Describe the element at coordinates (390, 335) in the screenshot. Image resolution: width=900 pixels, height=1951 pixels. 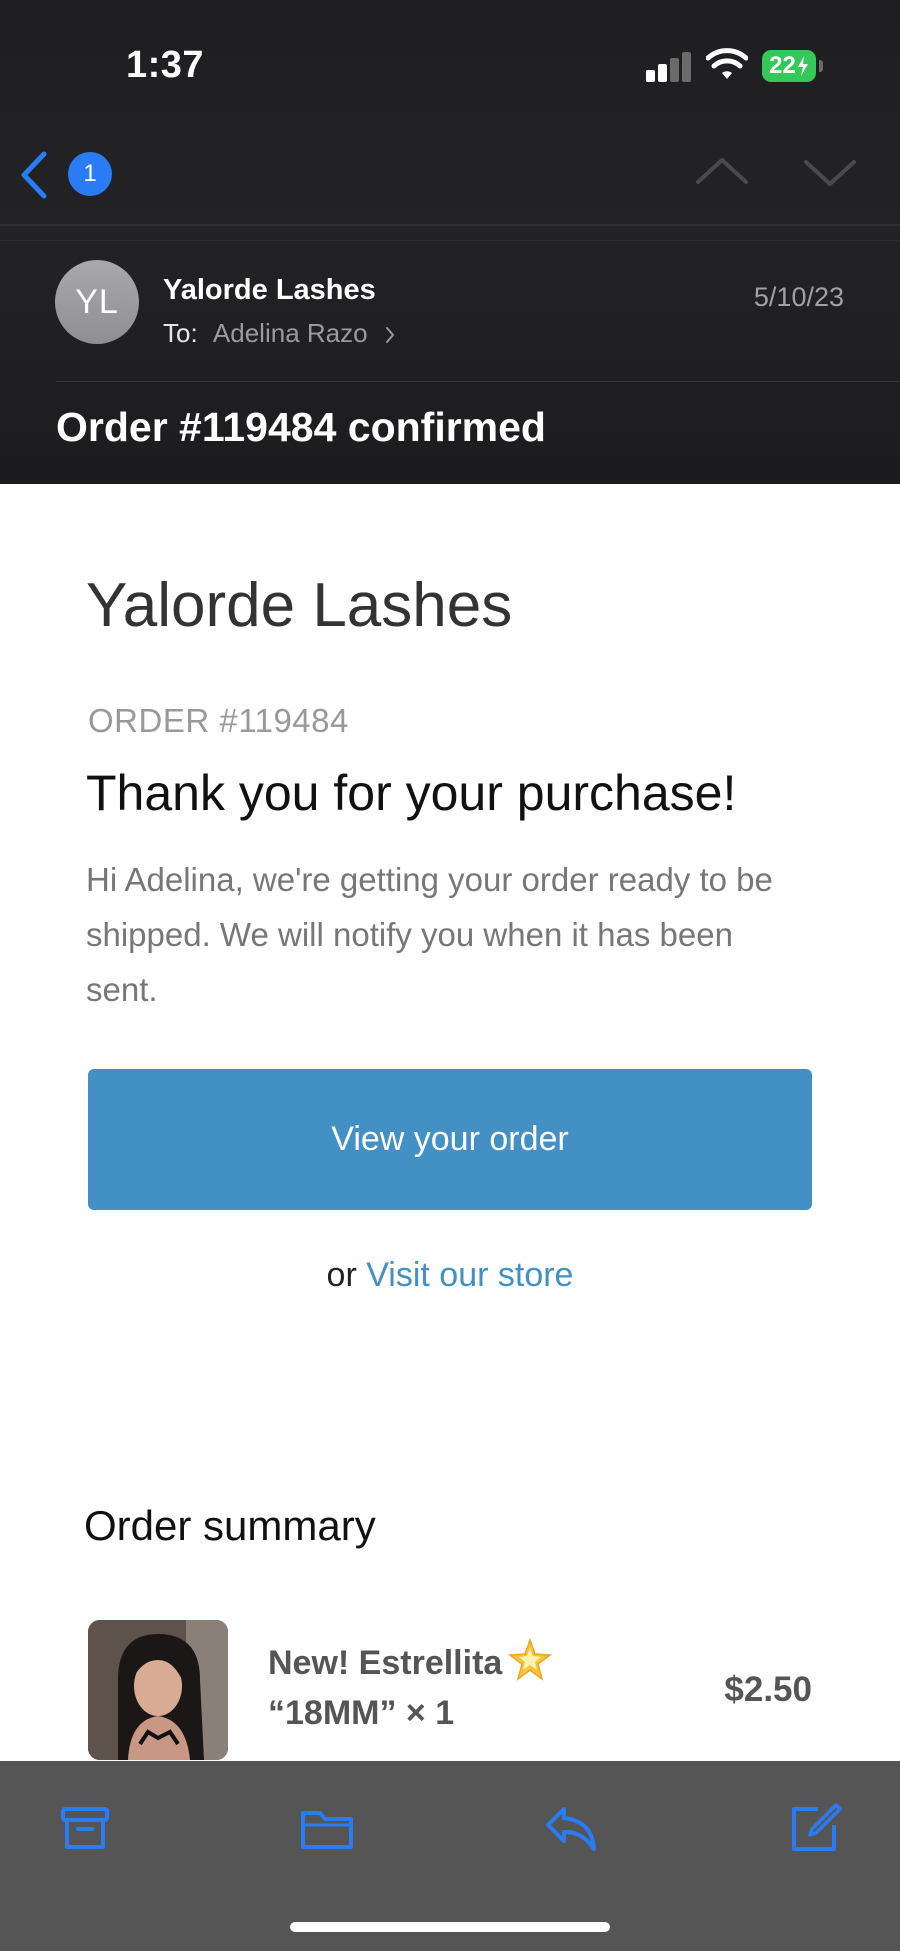
I see `chevron-right-icon` at that location.